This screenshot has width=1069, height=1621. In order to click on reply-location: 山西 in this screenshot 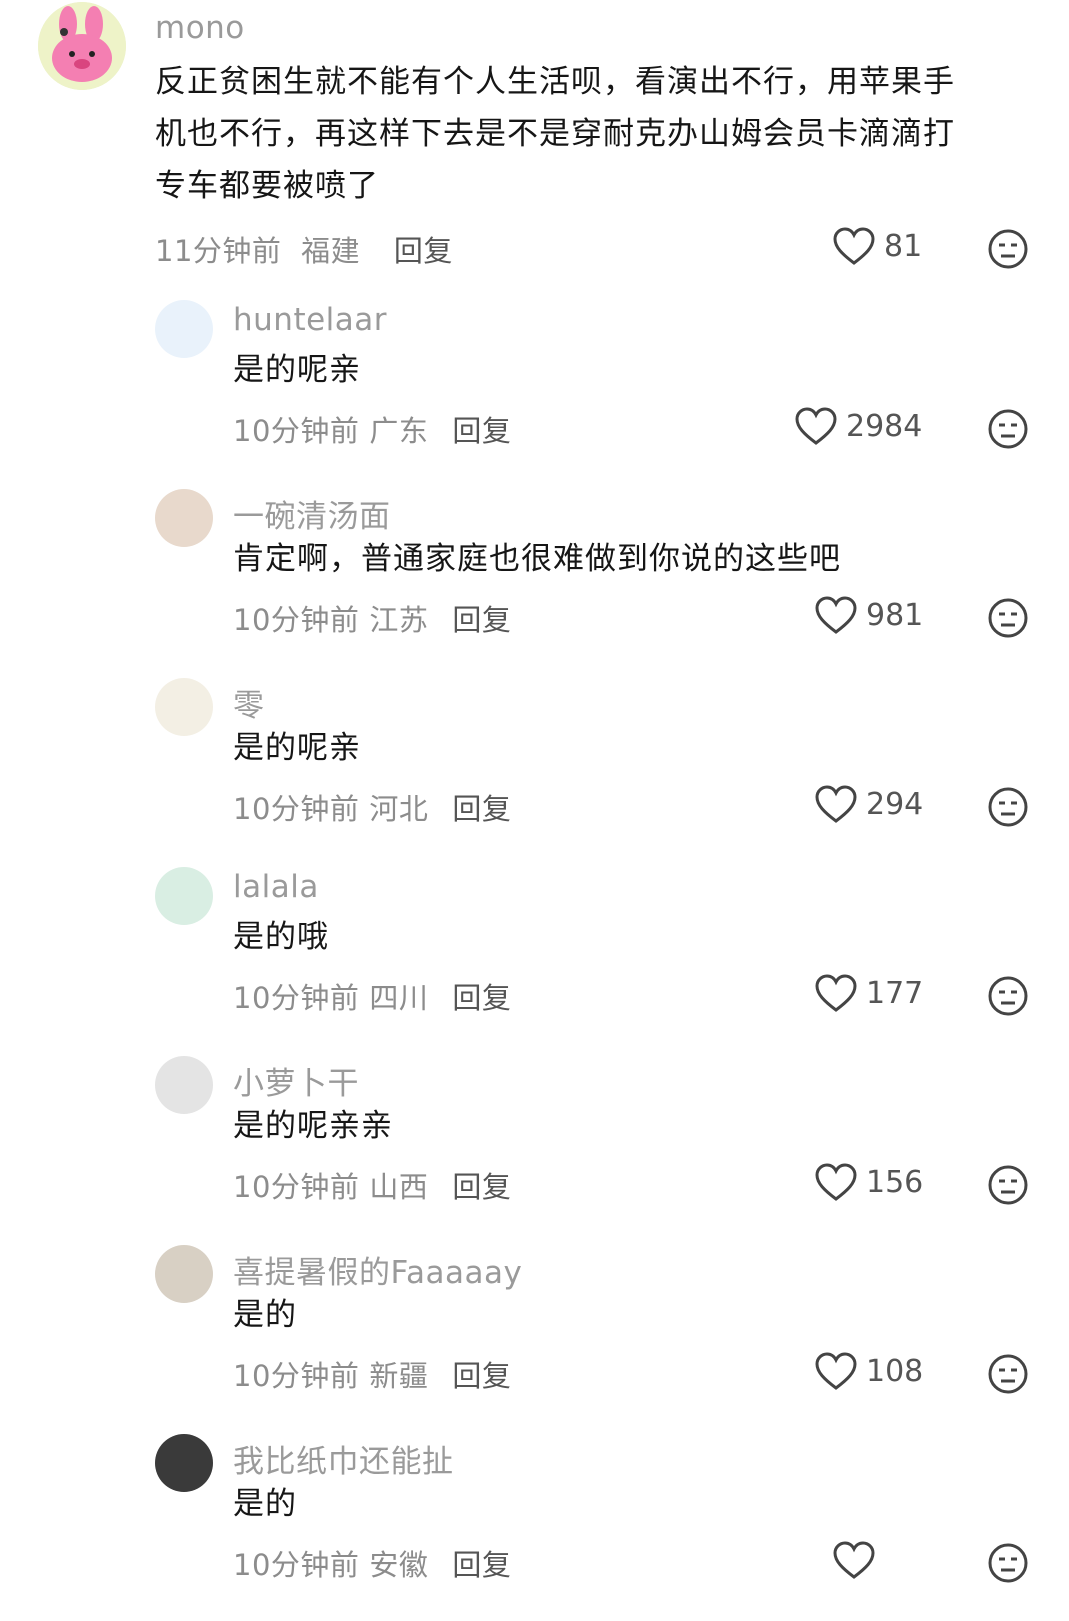, I will do `click(399, 1187)`.